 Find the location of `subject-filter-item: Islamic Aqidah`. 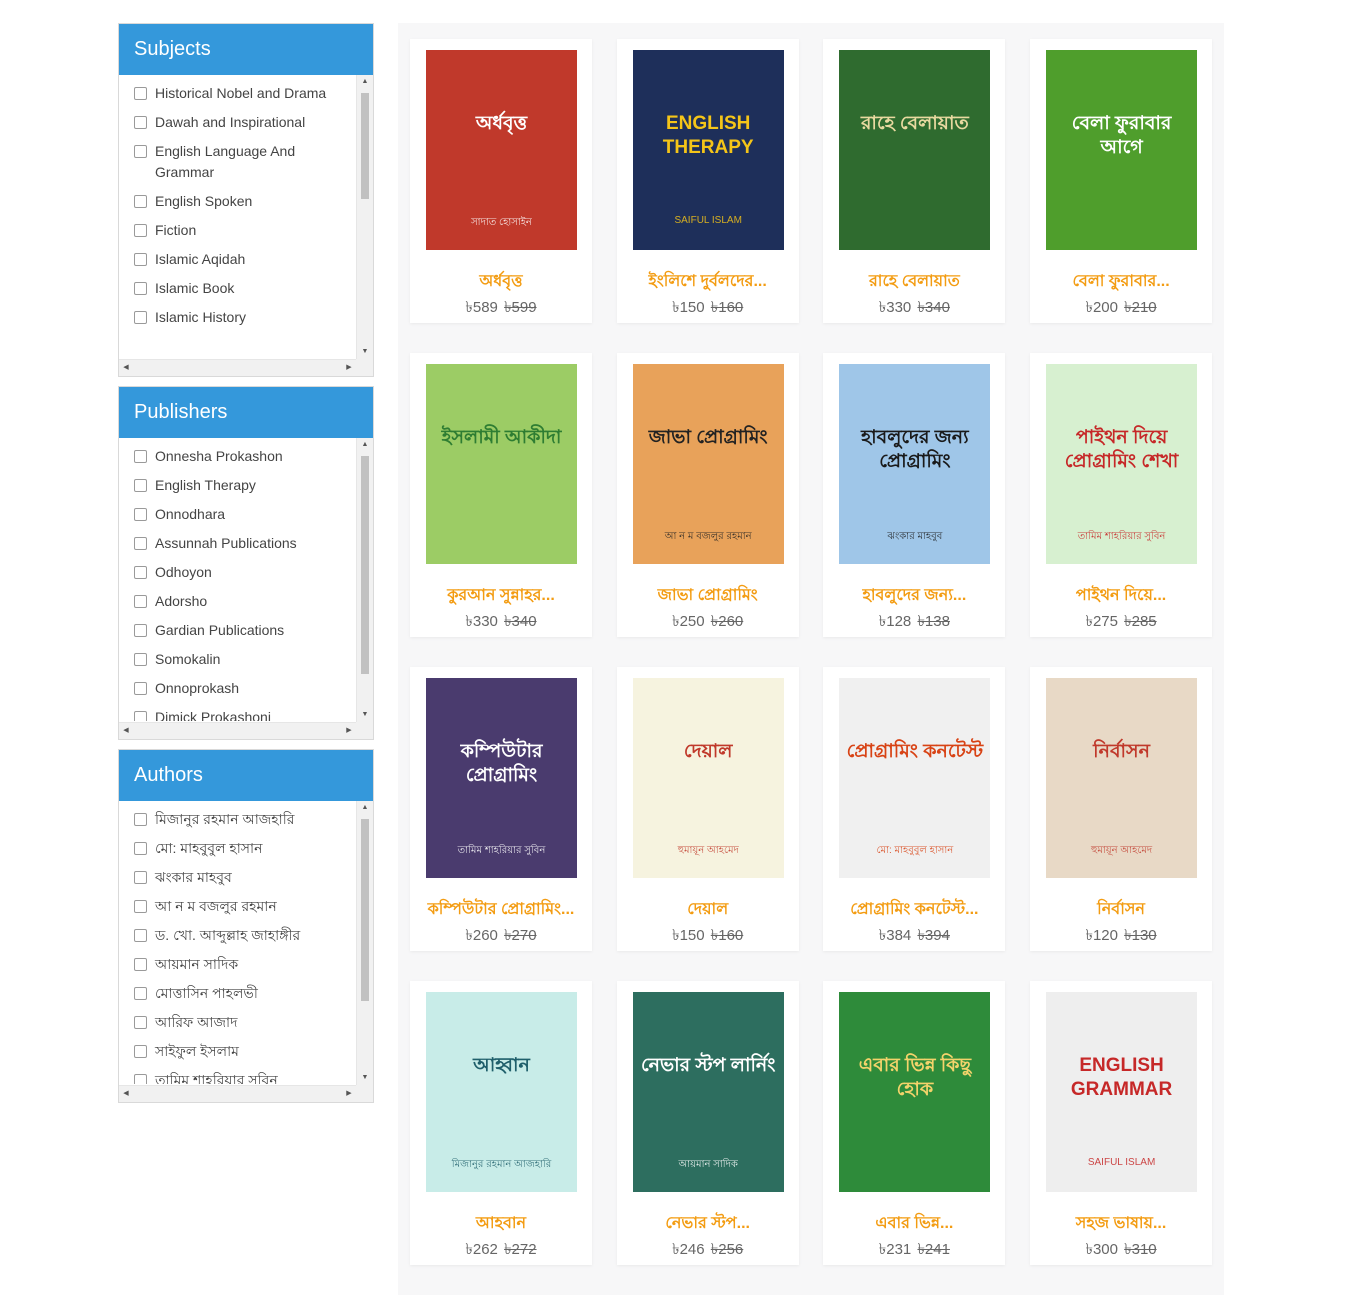

subject-filter-item: Islamic Aqidah is located at coordinates (238, 259).